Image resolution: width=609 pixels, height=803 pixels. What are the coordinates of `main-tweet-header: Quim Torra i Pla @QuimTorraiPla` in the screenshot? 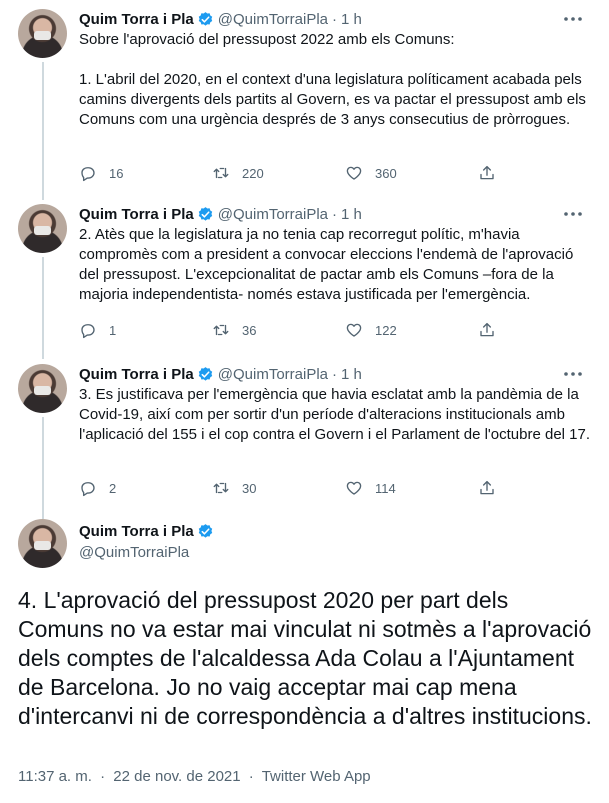 It's located at (148, 541).